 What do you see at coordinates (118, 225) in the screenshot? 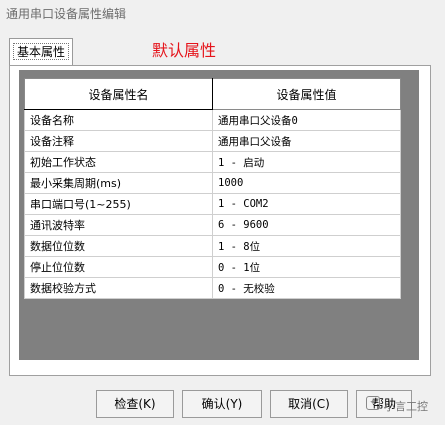
I see `property-name: 通讯波特率` at bounding box center [118, 225].